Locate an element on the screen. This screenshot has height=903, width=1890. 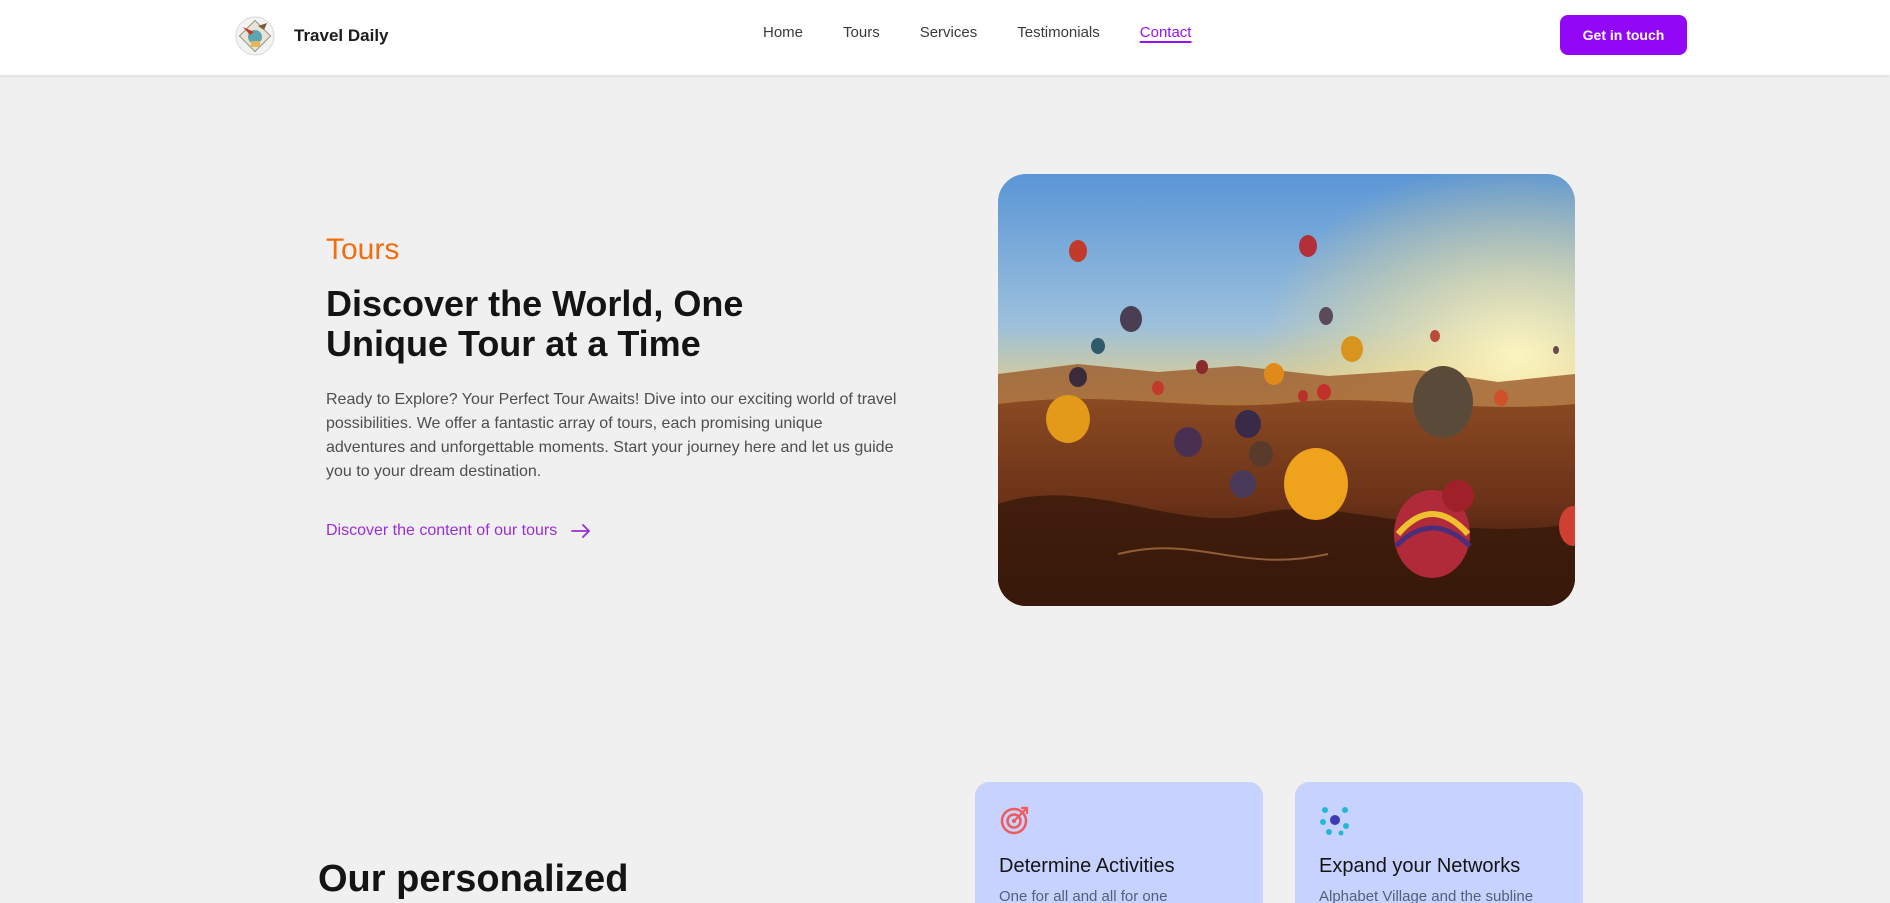
logo-icon is located at coordinates (255, 36).